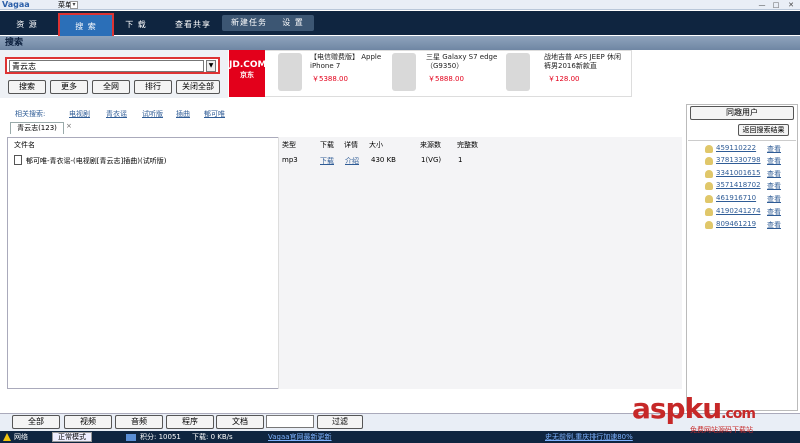 The height and width of the screenshot is (443, 800). I want to click on minimize-icon: —, so click(762, 5).